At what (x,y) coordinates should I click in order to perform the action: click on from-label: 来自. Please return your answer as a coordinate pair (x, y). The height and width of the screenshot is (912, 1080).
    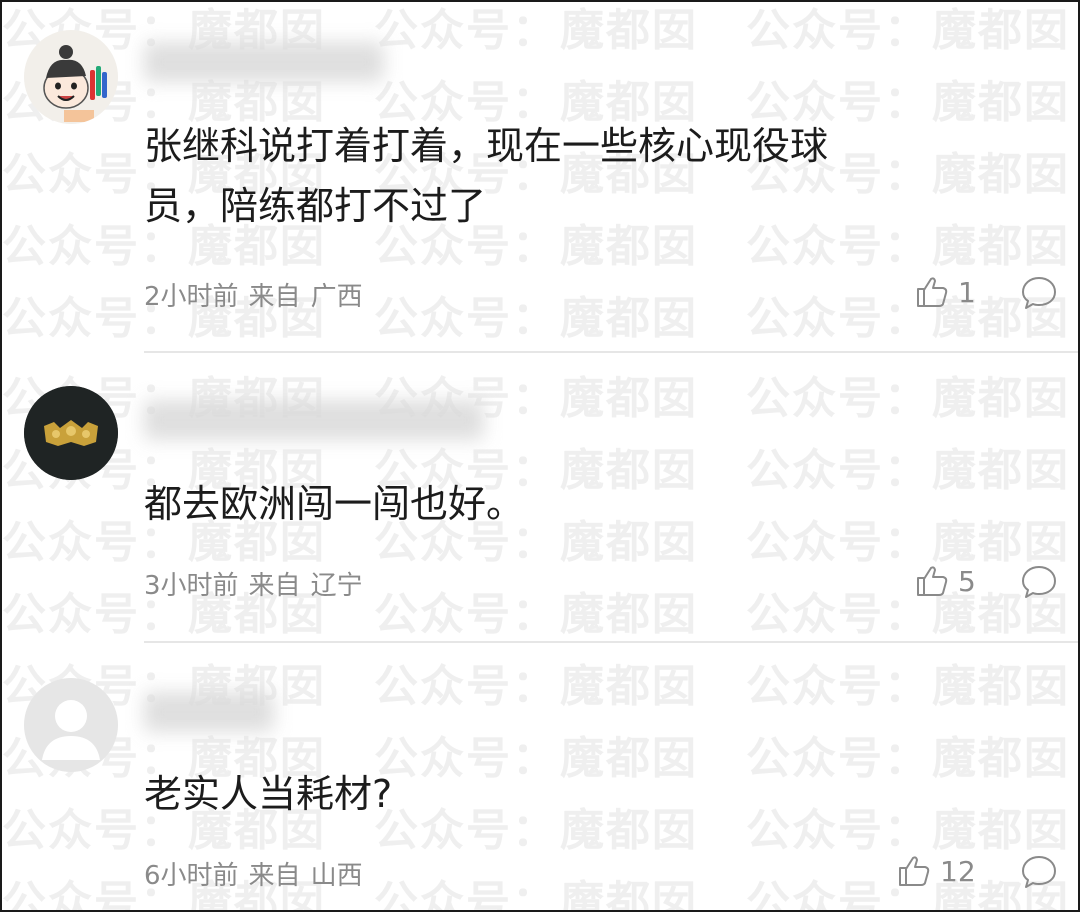
    Looking at the image, I should click on (274, 876).